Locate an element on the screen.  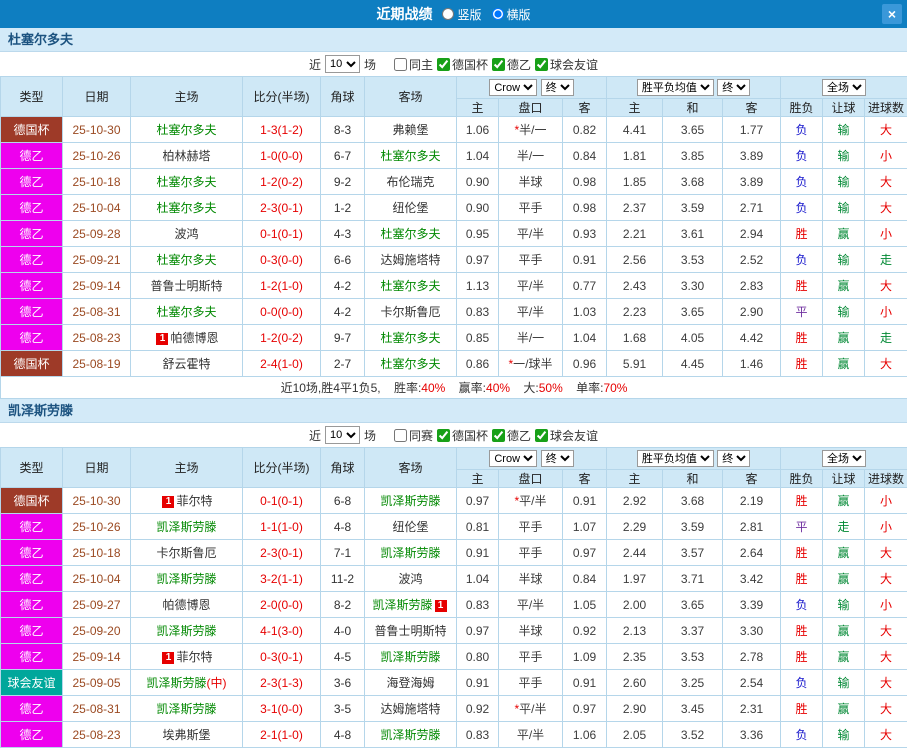
home-team: 卡尔斯鲁厄 is located at coordinates (186, 552).